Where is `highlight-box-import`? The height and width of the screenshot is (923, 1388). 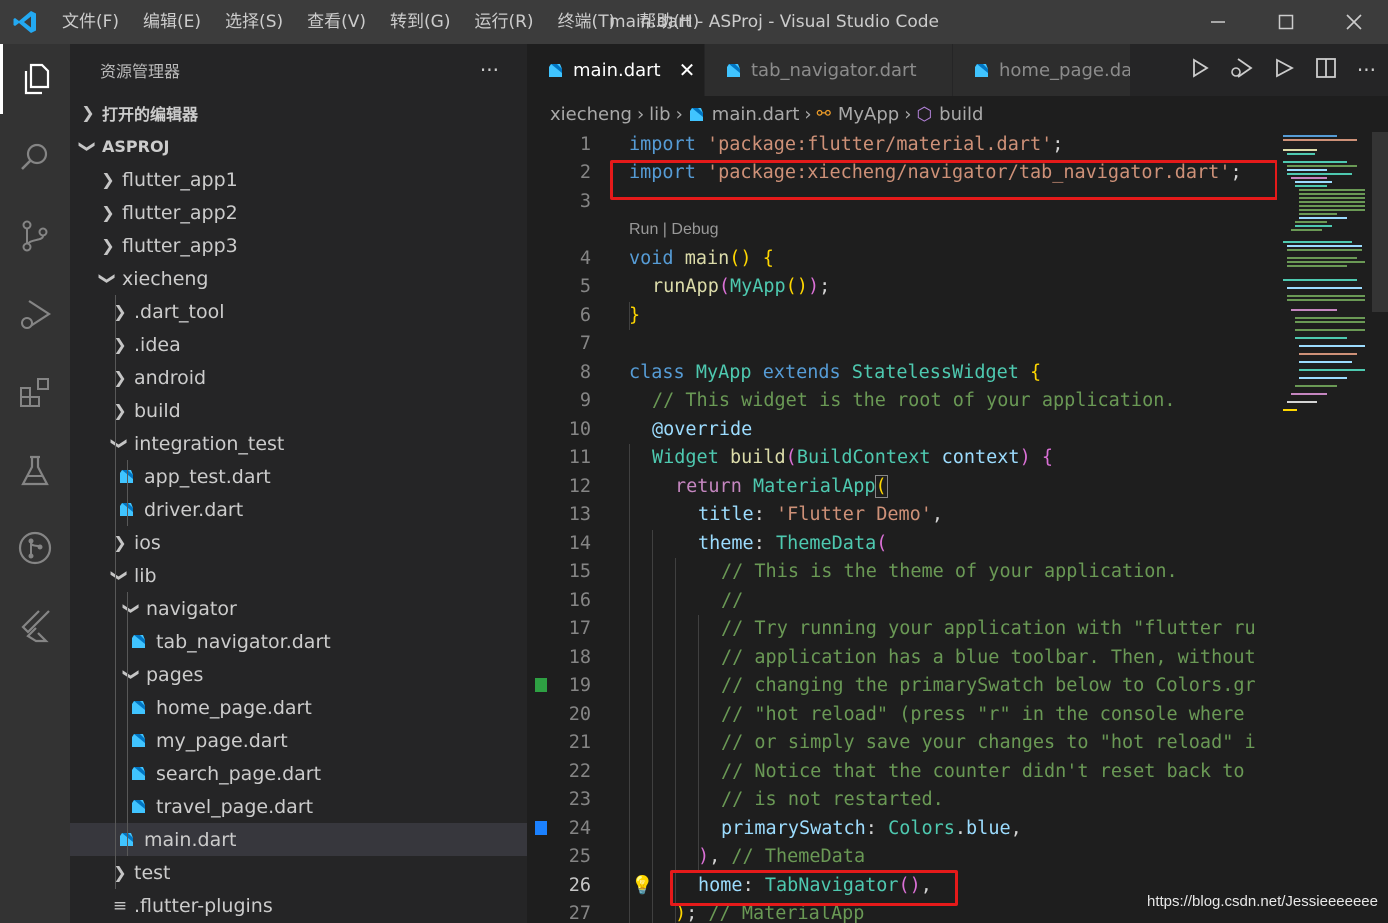
highlight-box-import is located at coordinates (943, 180).